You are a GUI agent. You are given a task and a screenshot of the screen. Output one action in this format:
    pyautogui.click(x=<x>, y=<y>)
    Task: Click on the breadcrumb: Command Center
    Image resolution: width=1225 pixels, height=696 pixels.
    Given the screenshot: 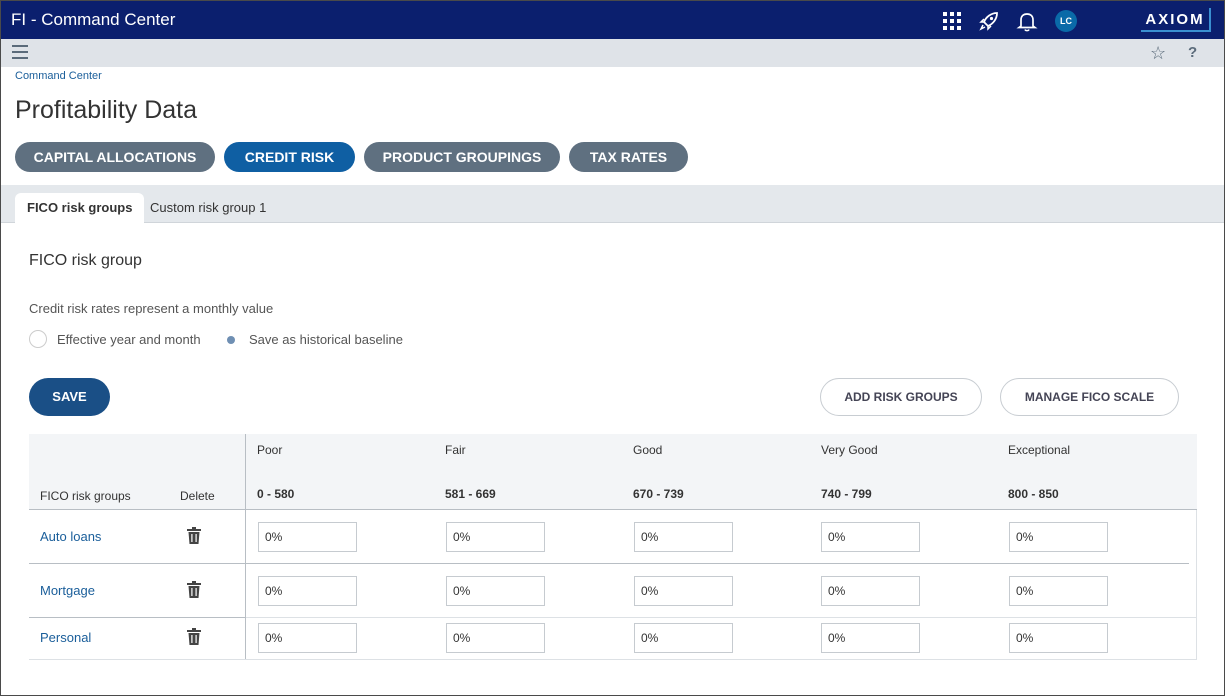 What is the action you would take?
    pyautogui.click(x=58, y=76)
    